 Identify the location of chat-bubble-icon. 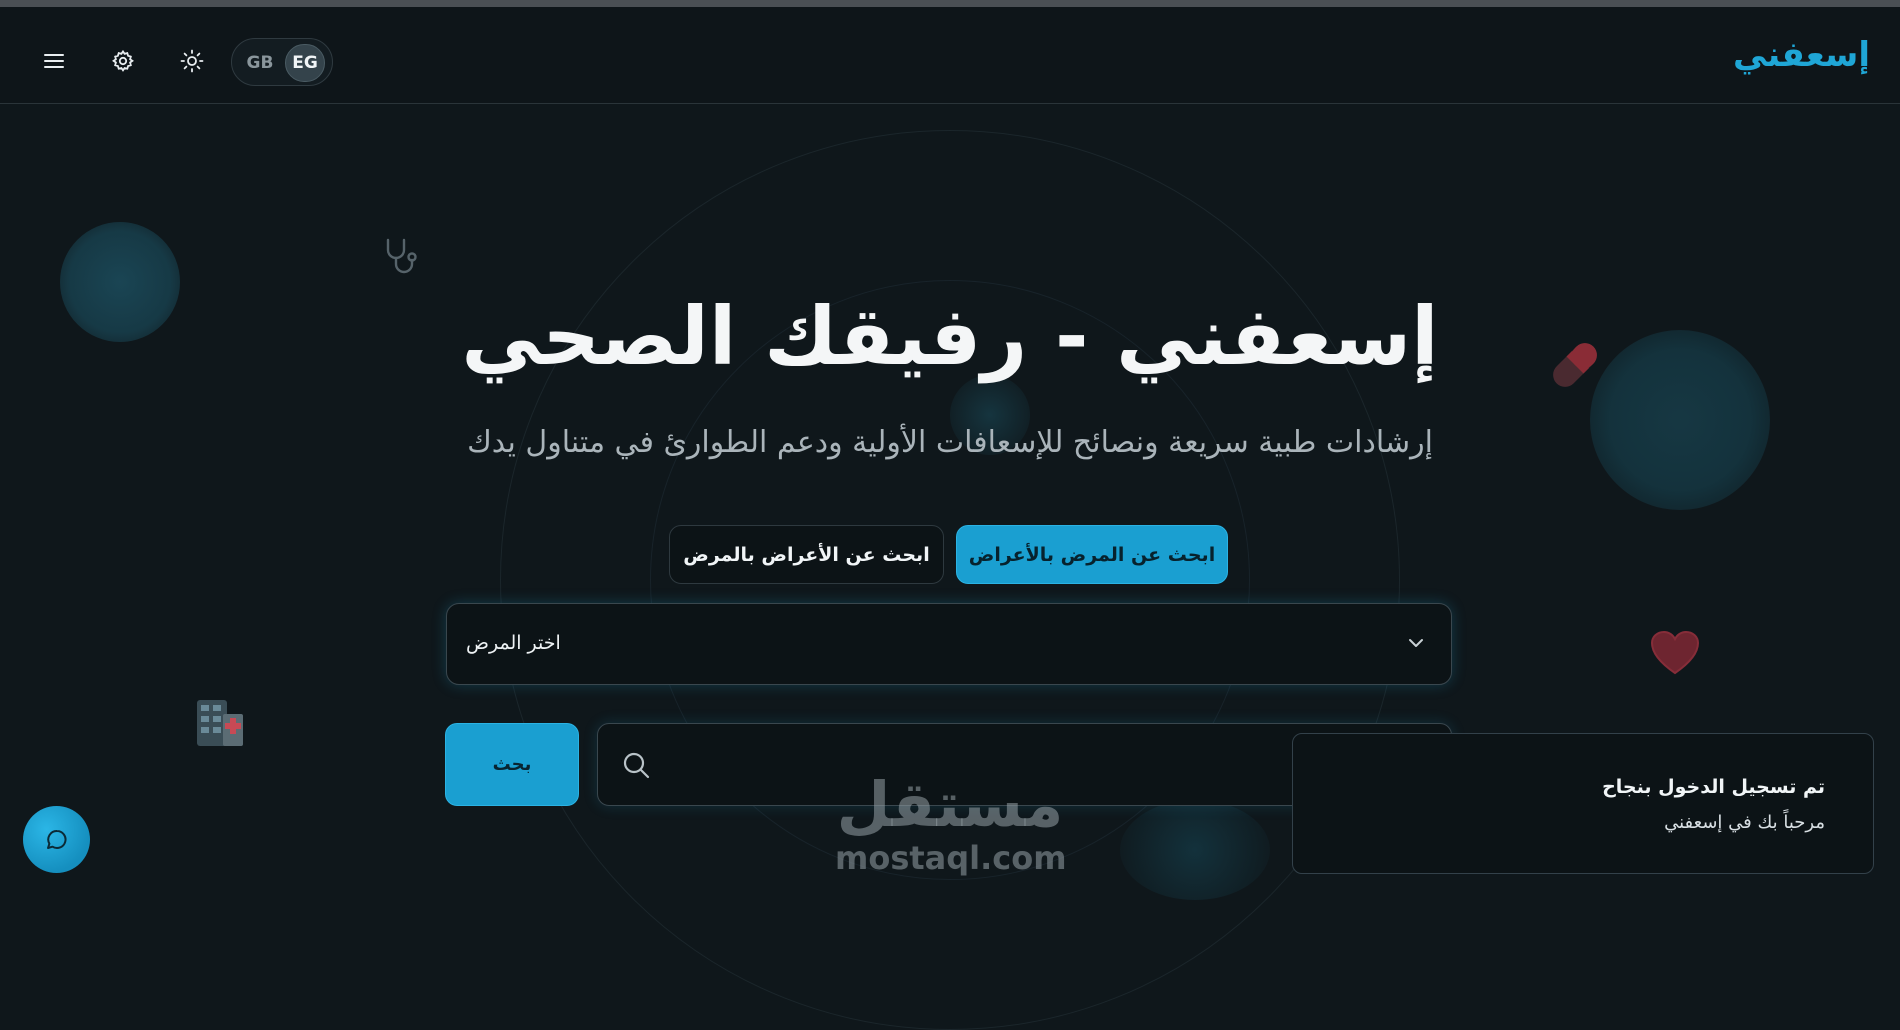
(56, 839).